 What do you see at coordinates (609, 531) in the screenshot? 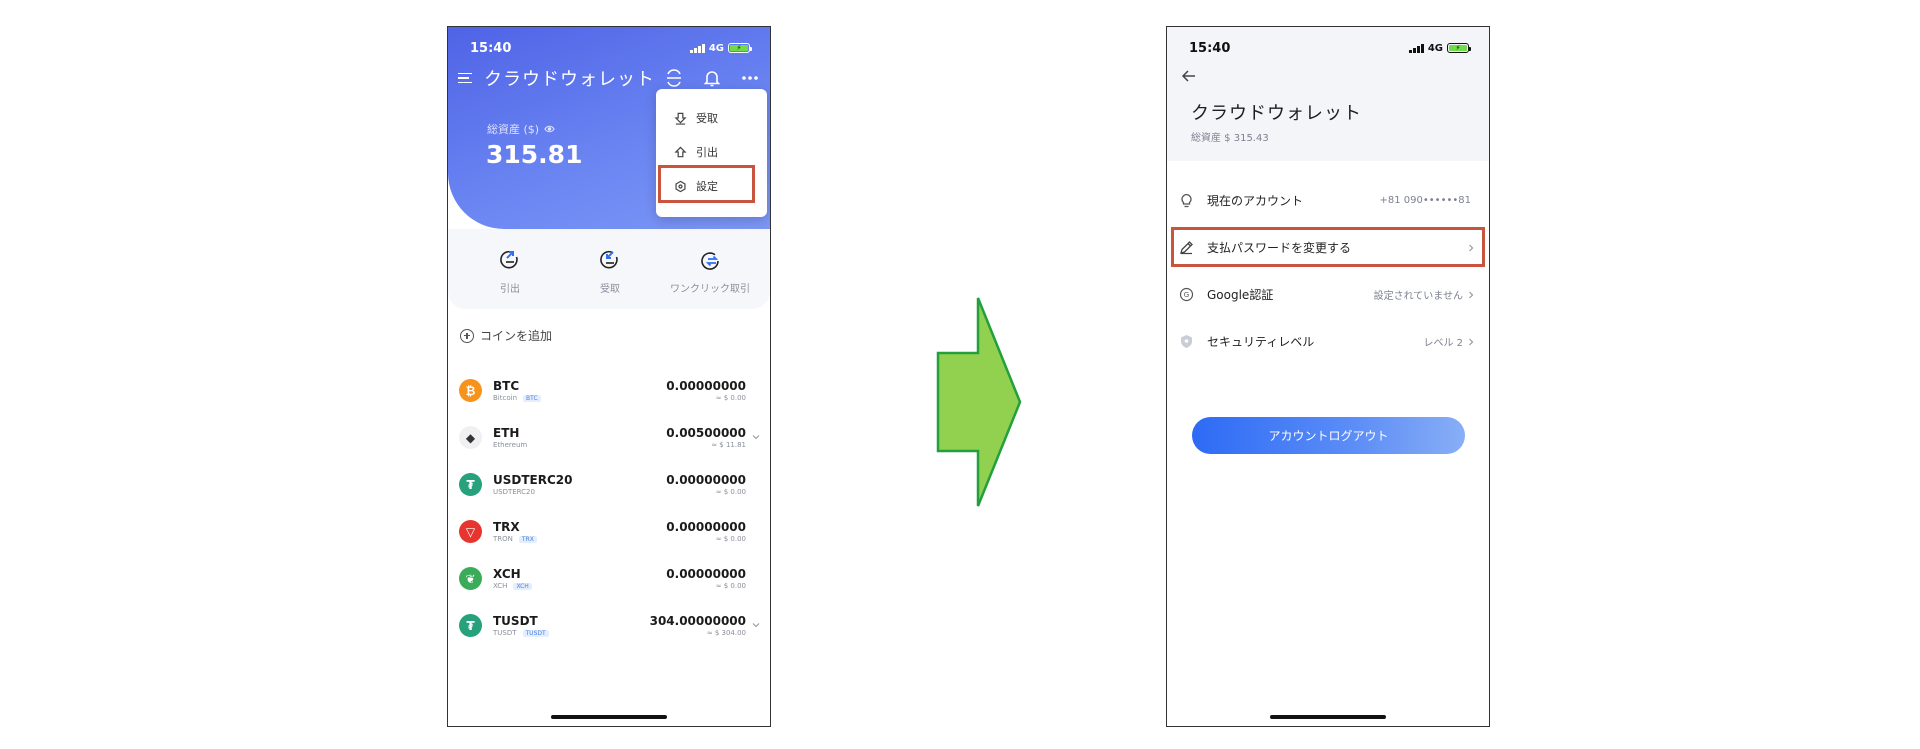
I see `coin-row: ▽ TRX TRON TRX 0.00000000 ≈ $ 0.00` at bounding box center [609, 531].